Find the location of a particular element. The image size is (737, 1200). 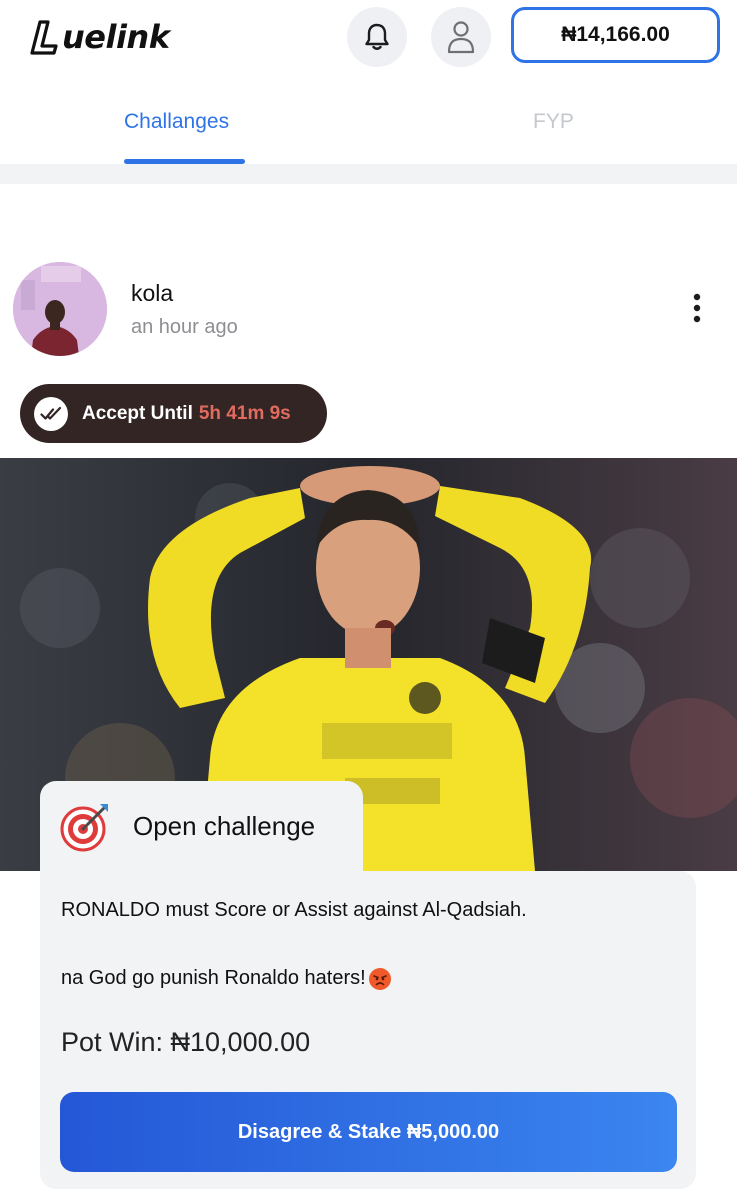

double-check-icon is located at coordinates (51, 413).